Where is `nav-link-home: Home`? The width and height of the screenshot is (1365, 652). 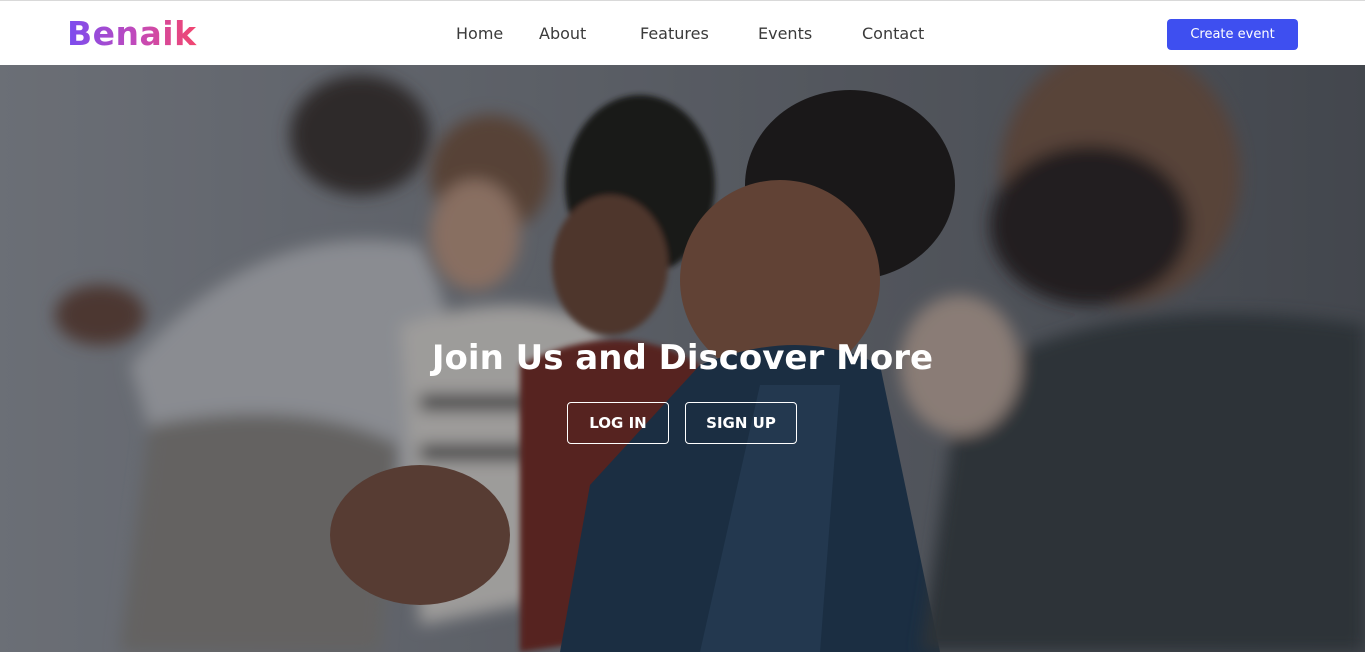 nav-link-home: Home is located at coordinates (479, 34).